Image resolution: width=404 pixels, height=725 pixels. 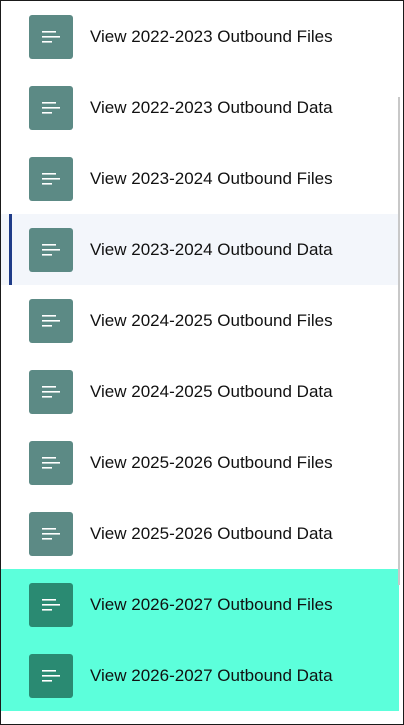 What do you see at coordinates (211, 178) in the screenshot?
I see `menu-item-label: View 2023-2024 Outbound Files` at bounding box center [211, 178].